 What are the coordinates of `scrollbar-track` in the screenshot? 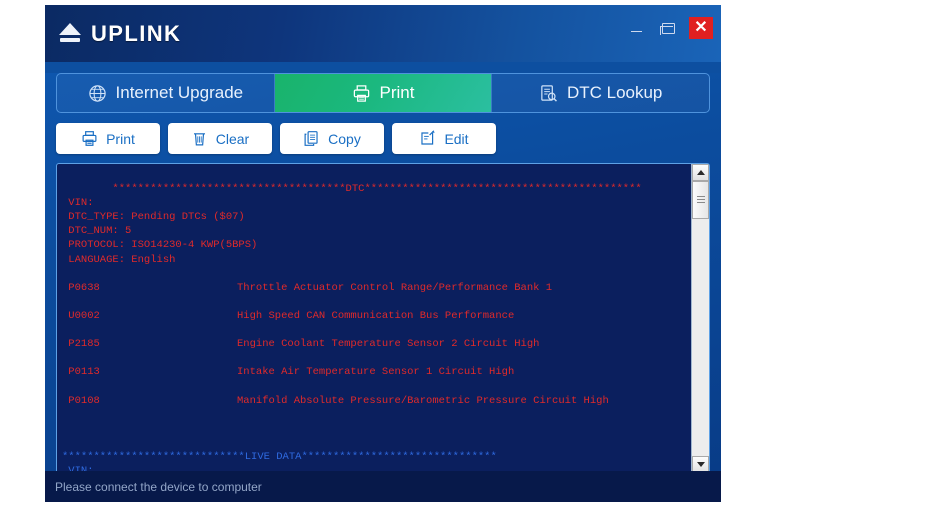 It's located at (700, 318).